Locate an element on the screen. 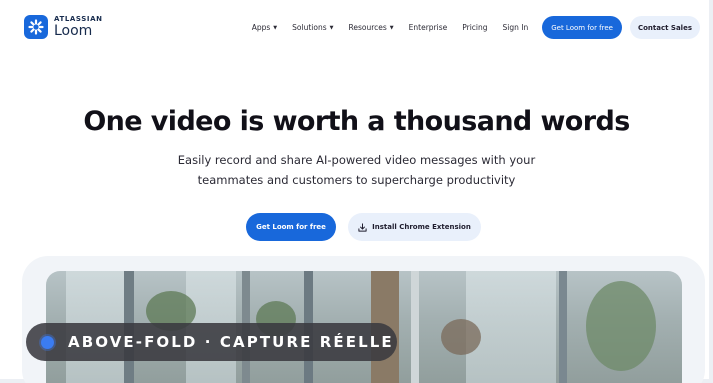 The height and width of the screenshot is (383, 713). loom-logo: ATLASSIAN Loom is located at coordinates (63, 27).